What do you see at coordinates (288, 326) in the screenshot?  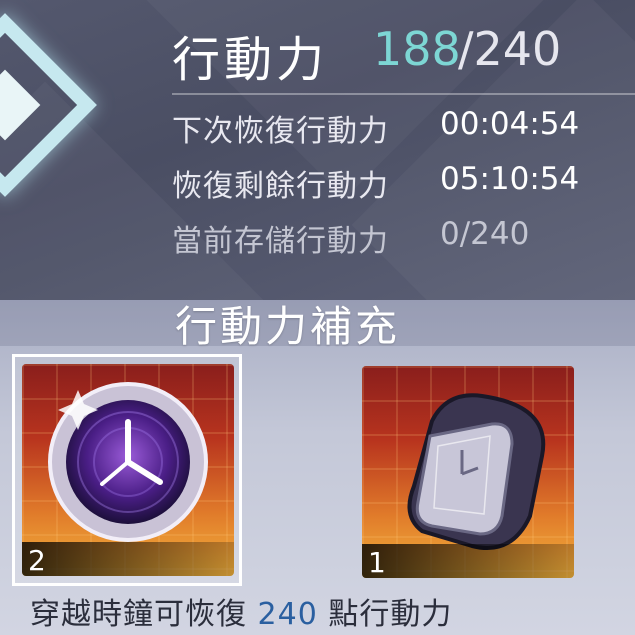 I see `refill-title: 行動力補充` at bounding box center [288, 326].